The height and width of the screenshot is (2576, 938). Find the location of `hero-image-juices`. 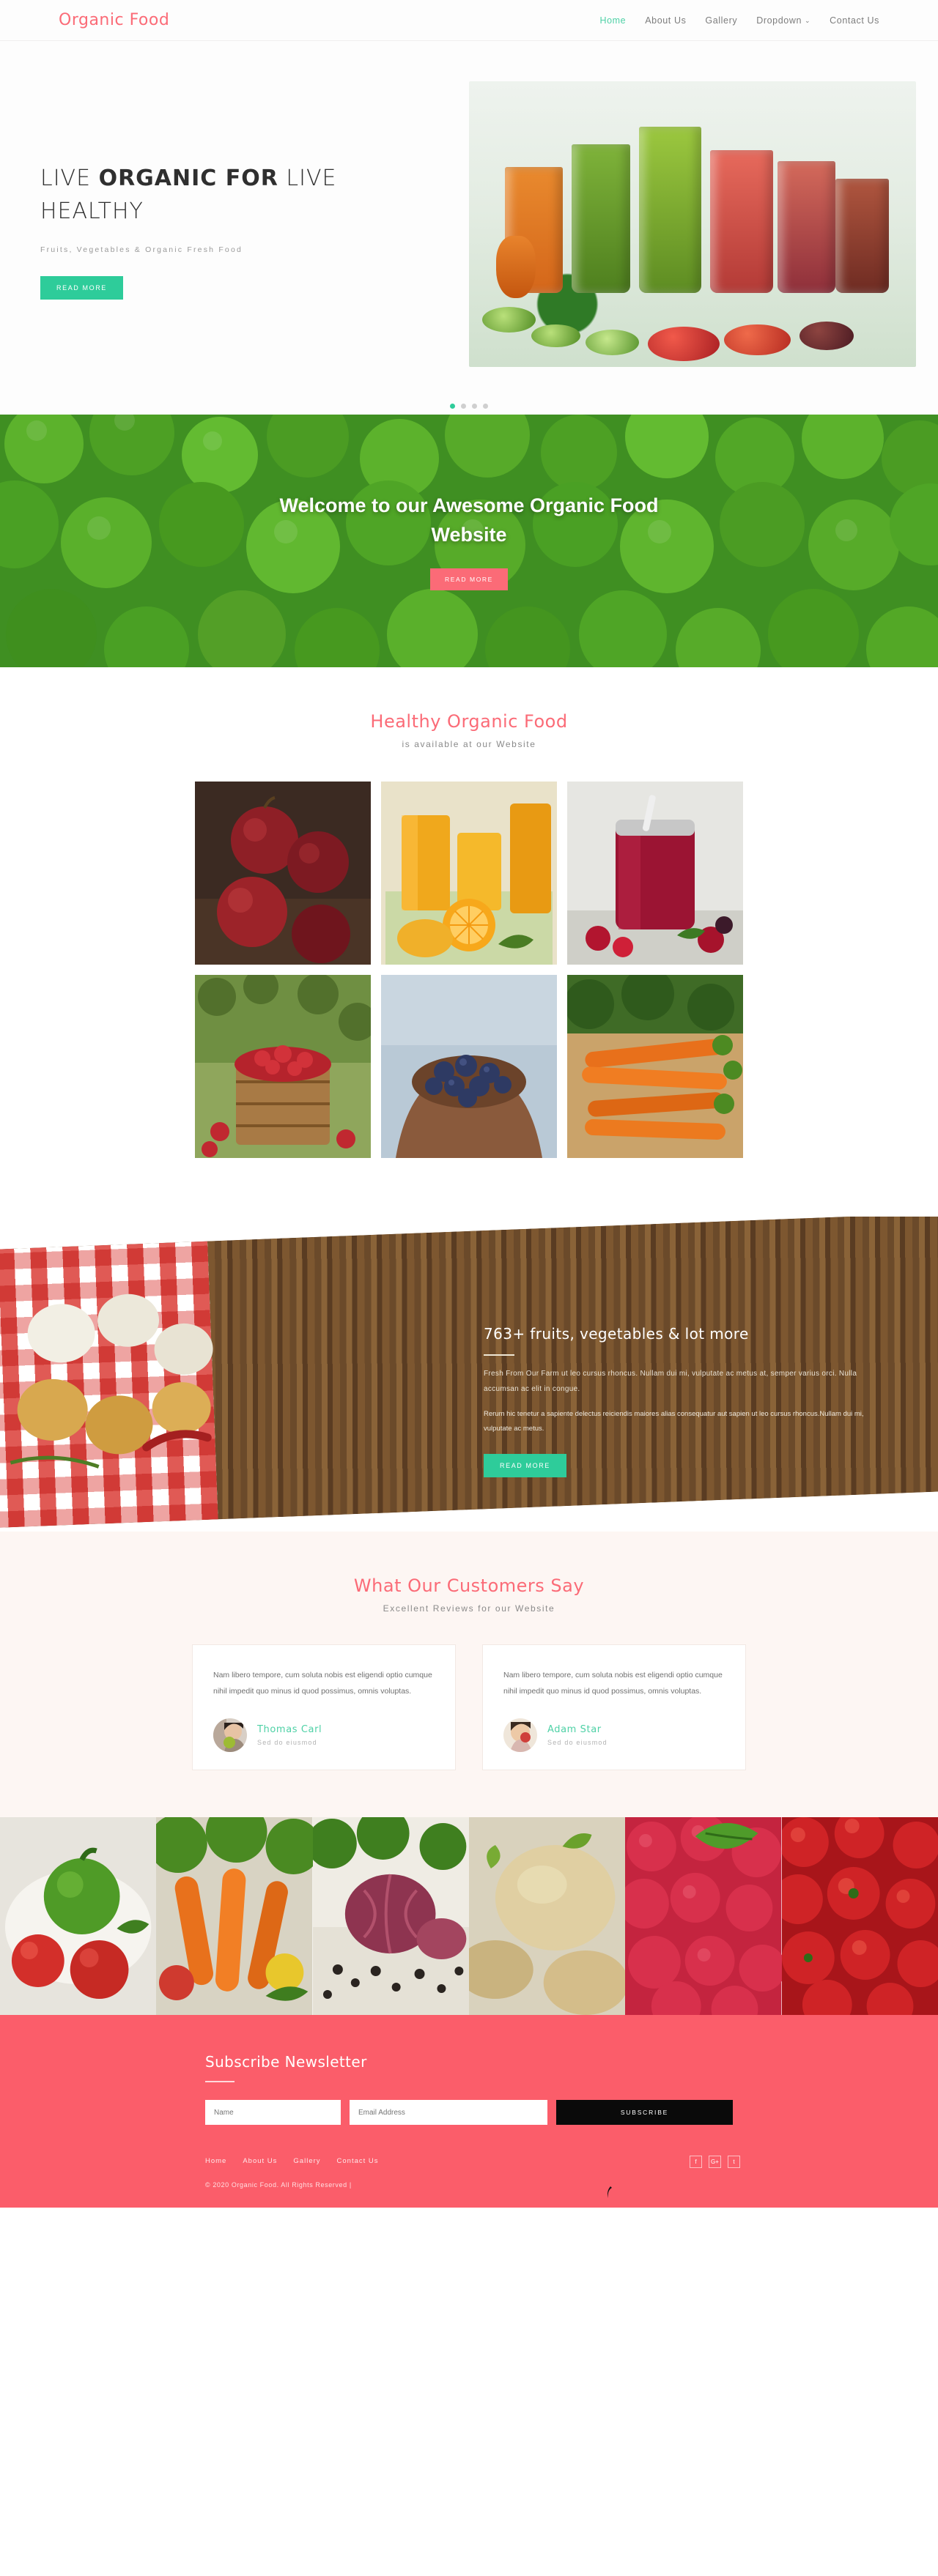

hero-image-juices is located at coordinates (692, 224).